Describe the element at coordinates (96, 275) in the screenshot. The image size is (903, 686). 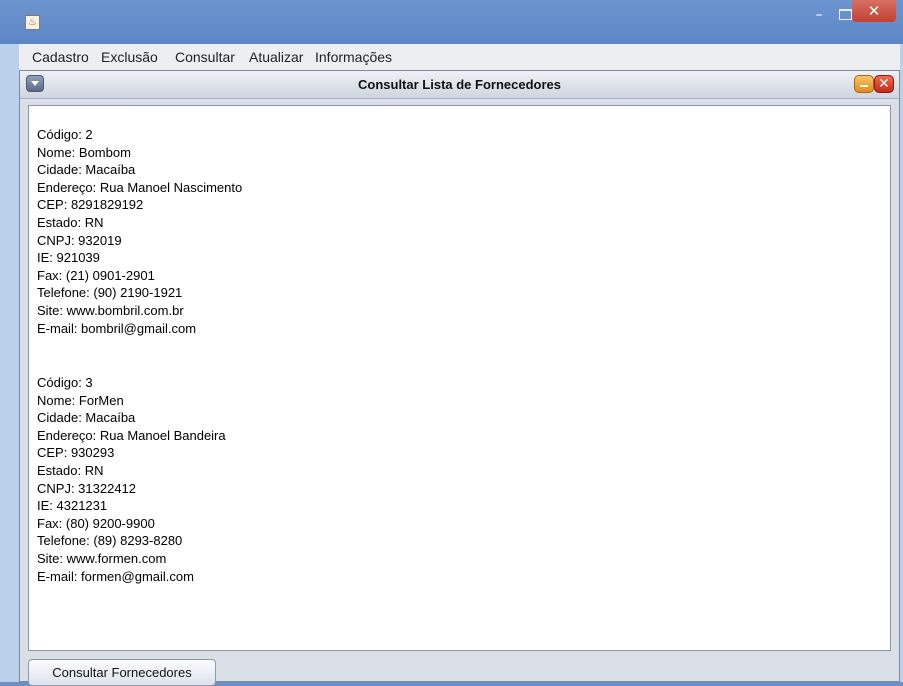
I see `supplier-field: Fax: (21) 0901-2901` at that location.